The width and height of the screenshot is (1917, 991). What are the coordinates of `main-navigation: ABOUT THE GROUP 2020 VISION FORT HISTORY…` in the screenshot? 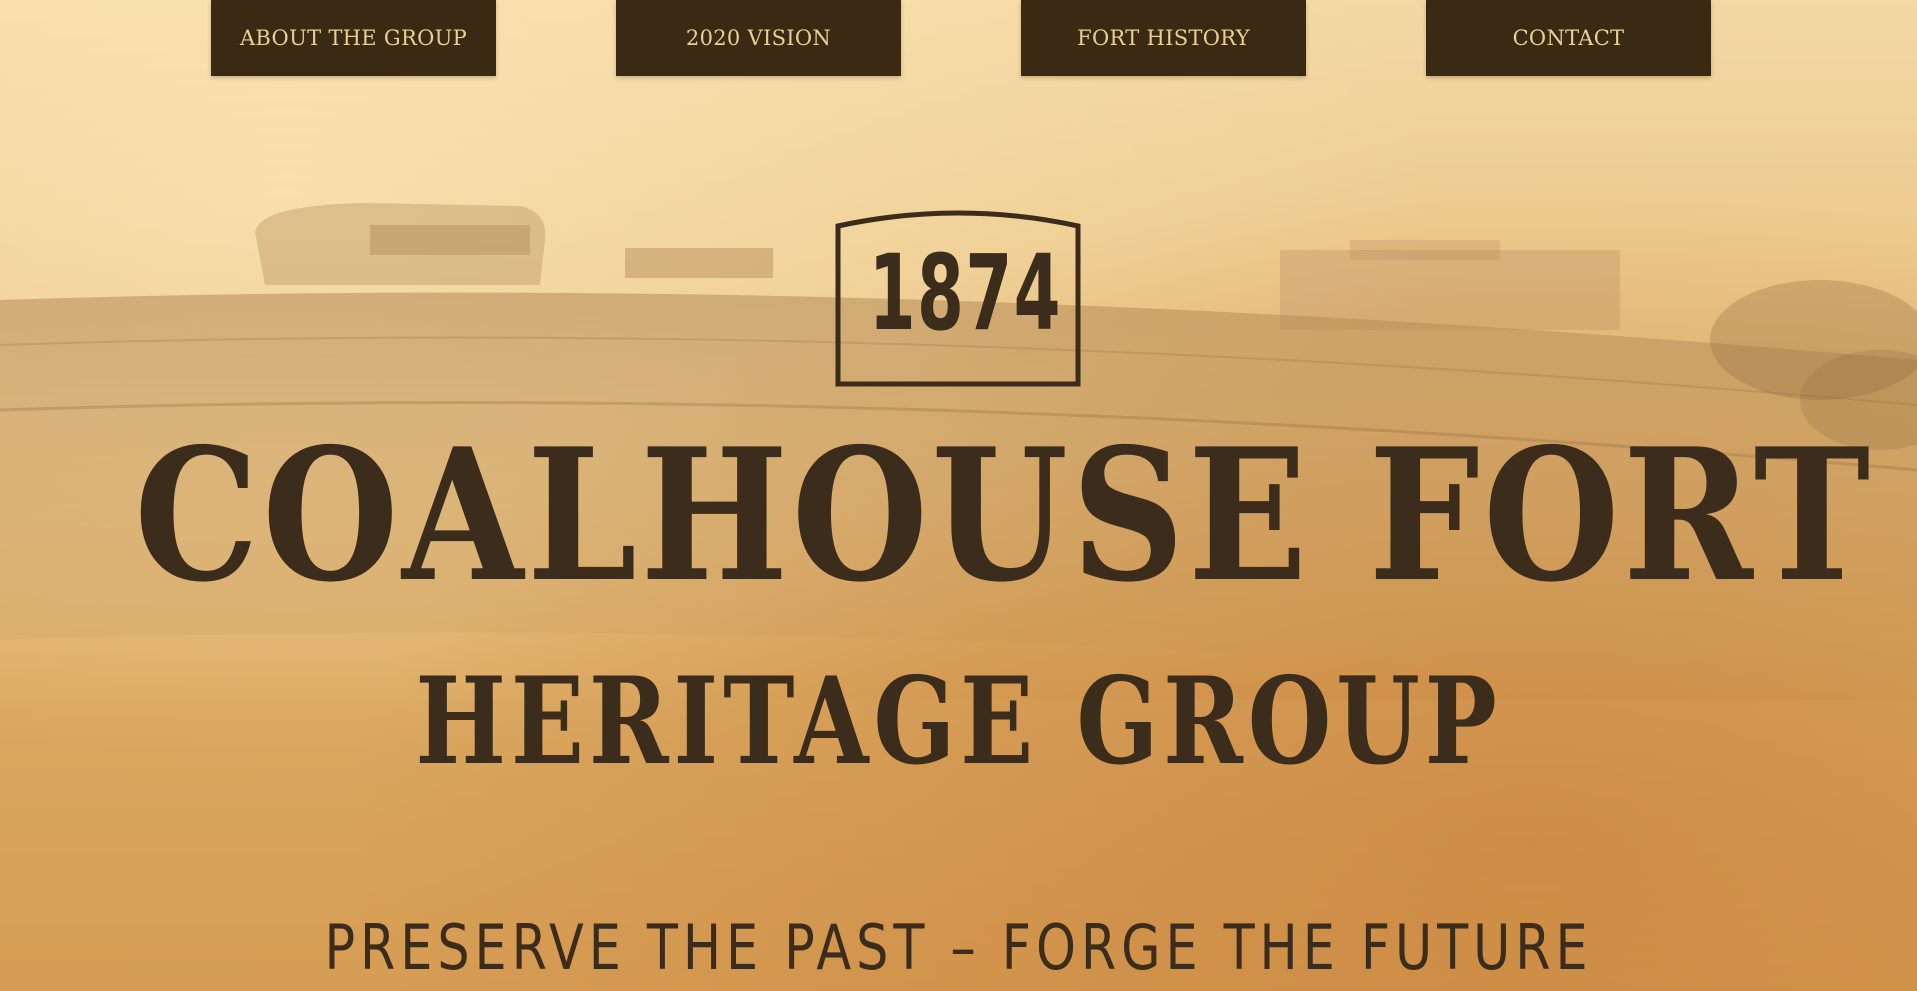 It's located at (958, 38).